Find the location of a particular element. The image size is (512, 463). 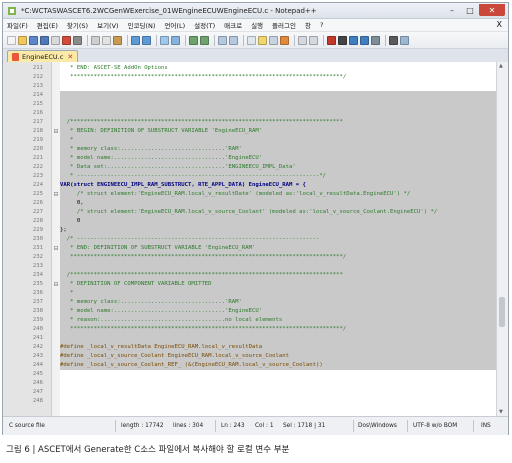

scroll-down-arrow-icon: ▼ is located at coordinates (501, 412).